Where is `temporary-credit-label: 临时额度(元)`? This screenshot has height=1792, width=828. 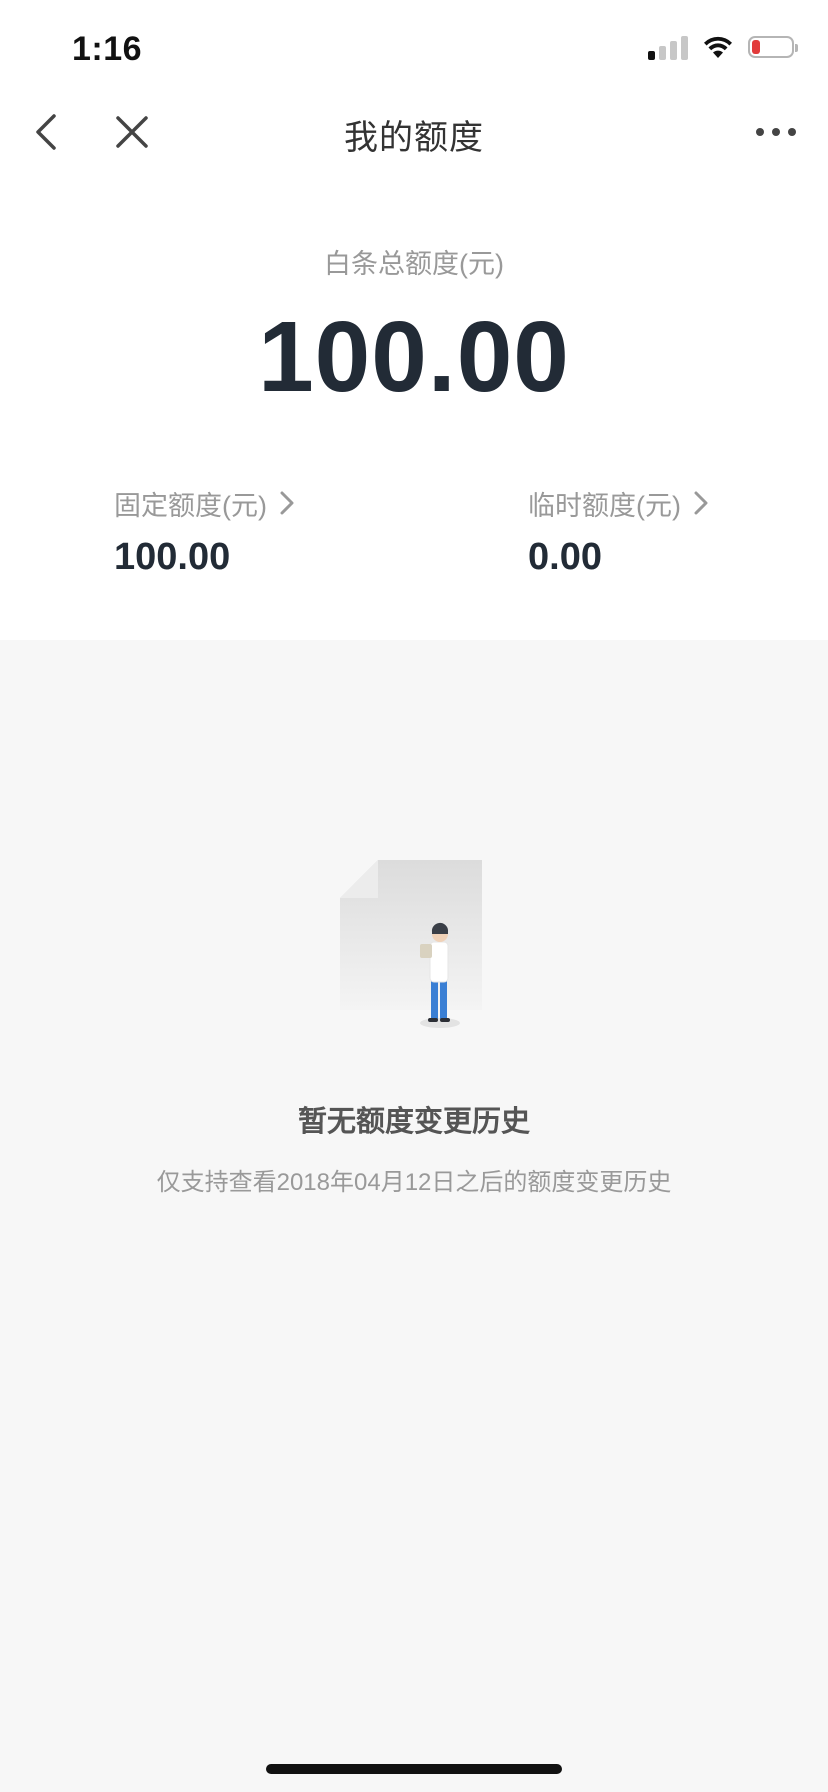
temporary-credit-label: 临时额度(元) is located at coordinates (604, 505).